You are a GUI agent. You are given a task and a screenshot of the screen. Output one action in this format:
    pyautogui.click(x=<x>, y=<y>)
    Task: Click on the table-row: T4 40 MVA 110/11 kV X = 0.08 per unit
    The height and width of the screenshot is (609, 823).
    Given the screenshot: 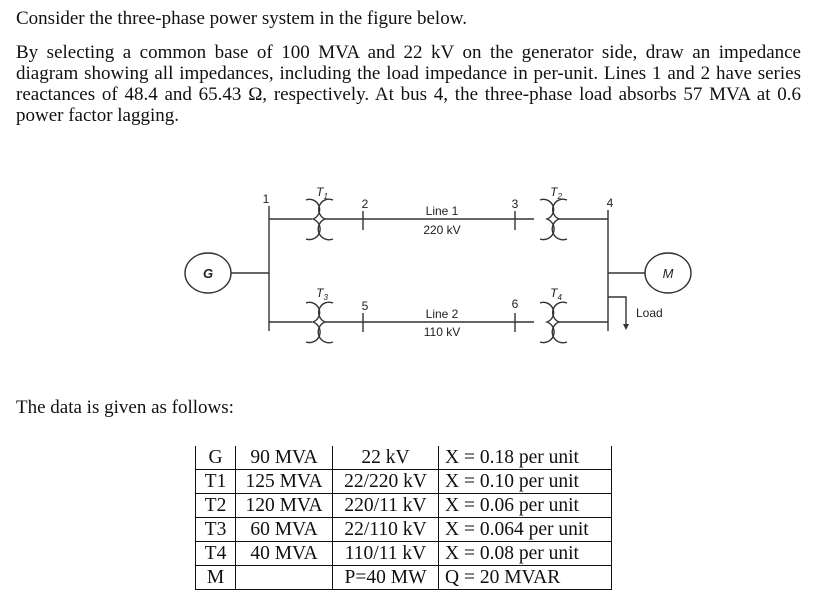 What is the action you would take?
    pyautogui.click(x=403, y=553)
    